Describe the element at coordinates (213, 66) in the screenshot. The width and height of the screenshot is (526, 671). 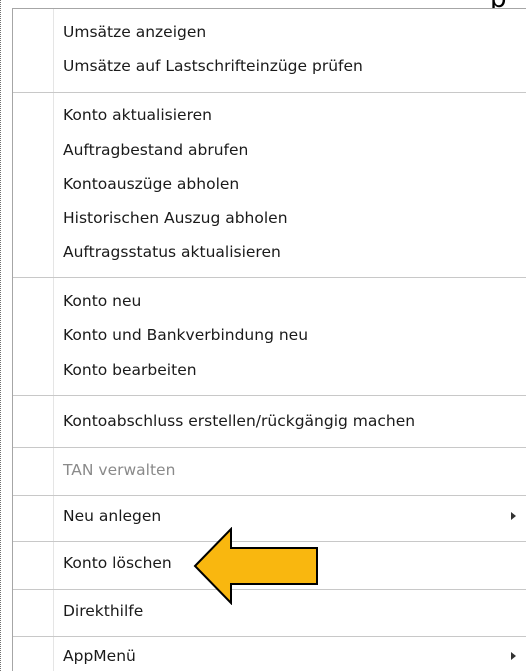
I see `menu-item-lastschrifteinzuege-pruefen: Umsätze auf Lastschrifteinzüge prüfen` at that location.